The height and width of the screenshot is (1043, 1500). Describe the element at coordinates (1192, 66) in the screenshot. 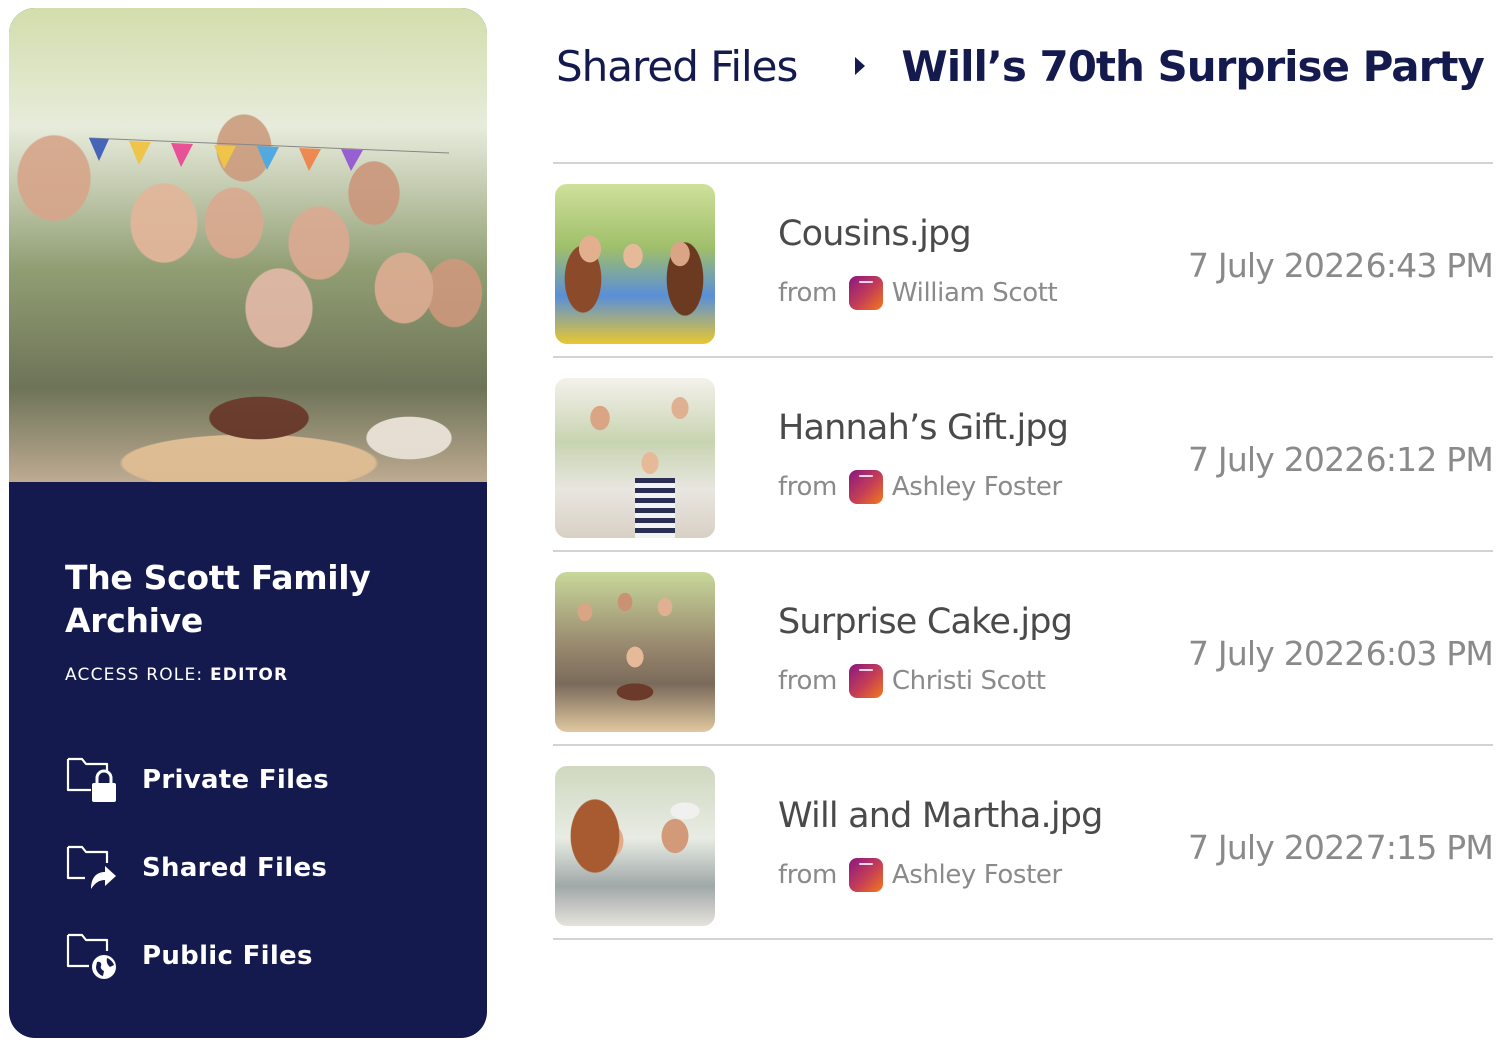

I see `breadcrumb-current: Will’s 70th Surprise Party` at that location.